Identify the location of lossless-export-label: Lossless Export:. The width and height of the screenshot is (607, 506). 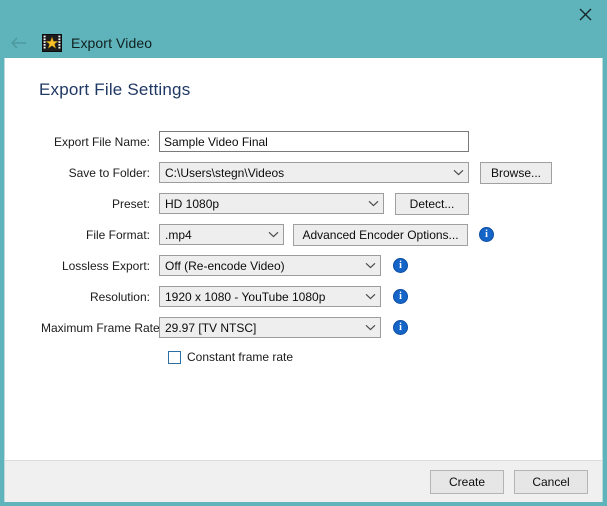
(105, 265).